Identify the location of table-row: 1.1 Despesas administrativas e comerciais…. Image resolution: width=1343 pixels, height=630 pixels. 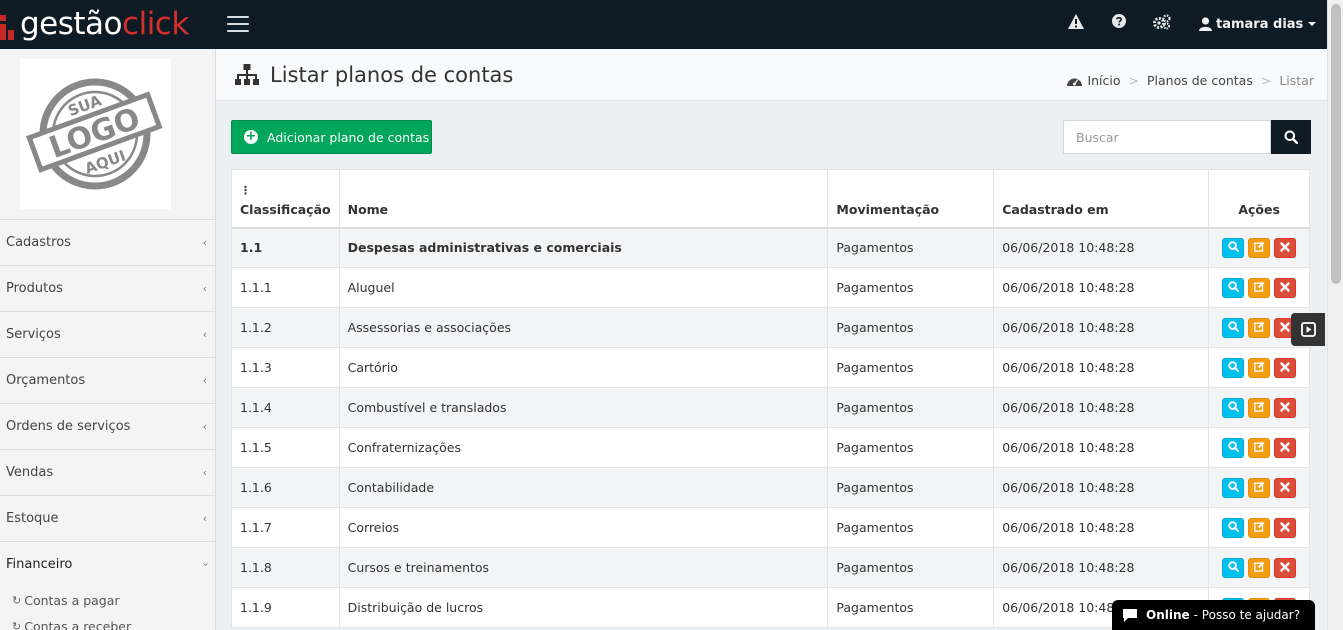
(770, 247).